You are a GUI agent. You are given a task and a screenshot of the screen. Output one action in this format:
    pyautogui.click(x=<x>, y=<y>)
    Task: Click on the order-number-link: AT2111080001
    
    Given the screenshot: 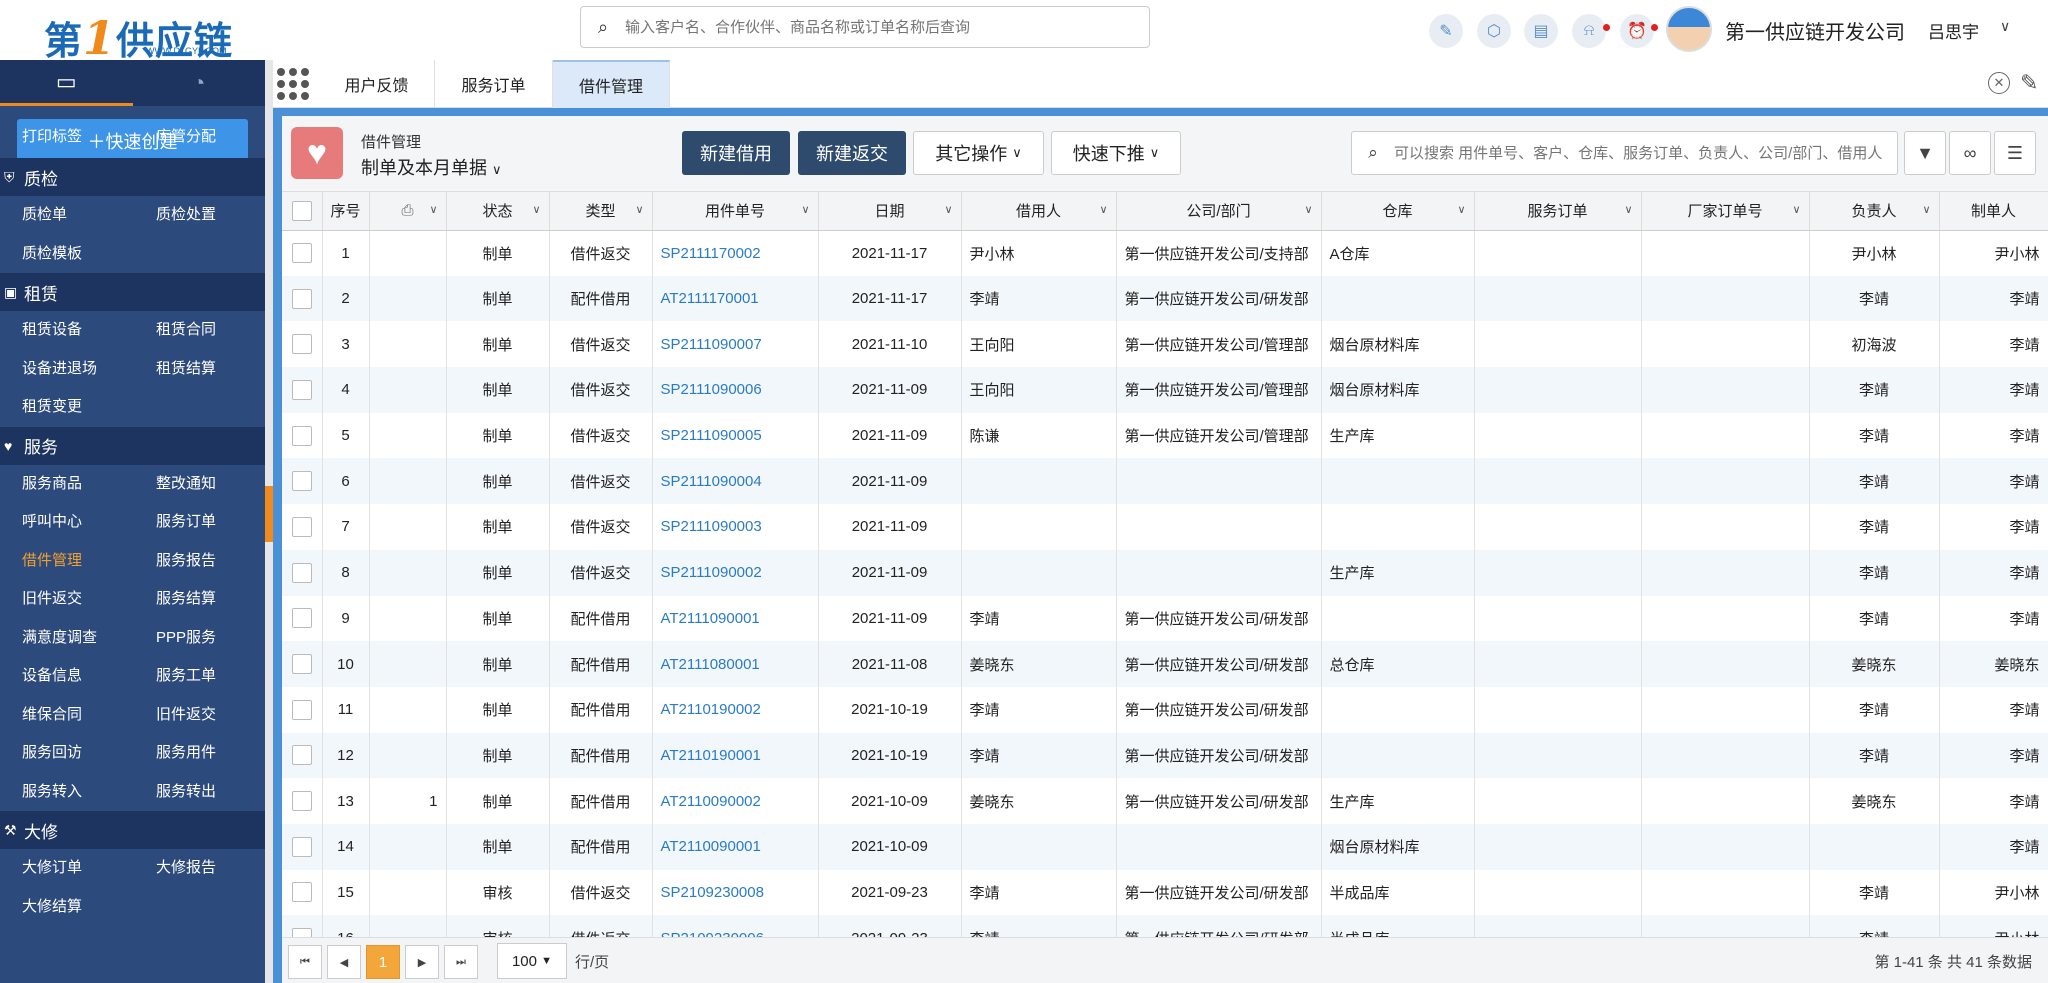 What is the action you would take?
    pyautogui.click(x=735, y=664)
    